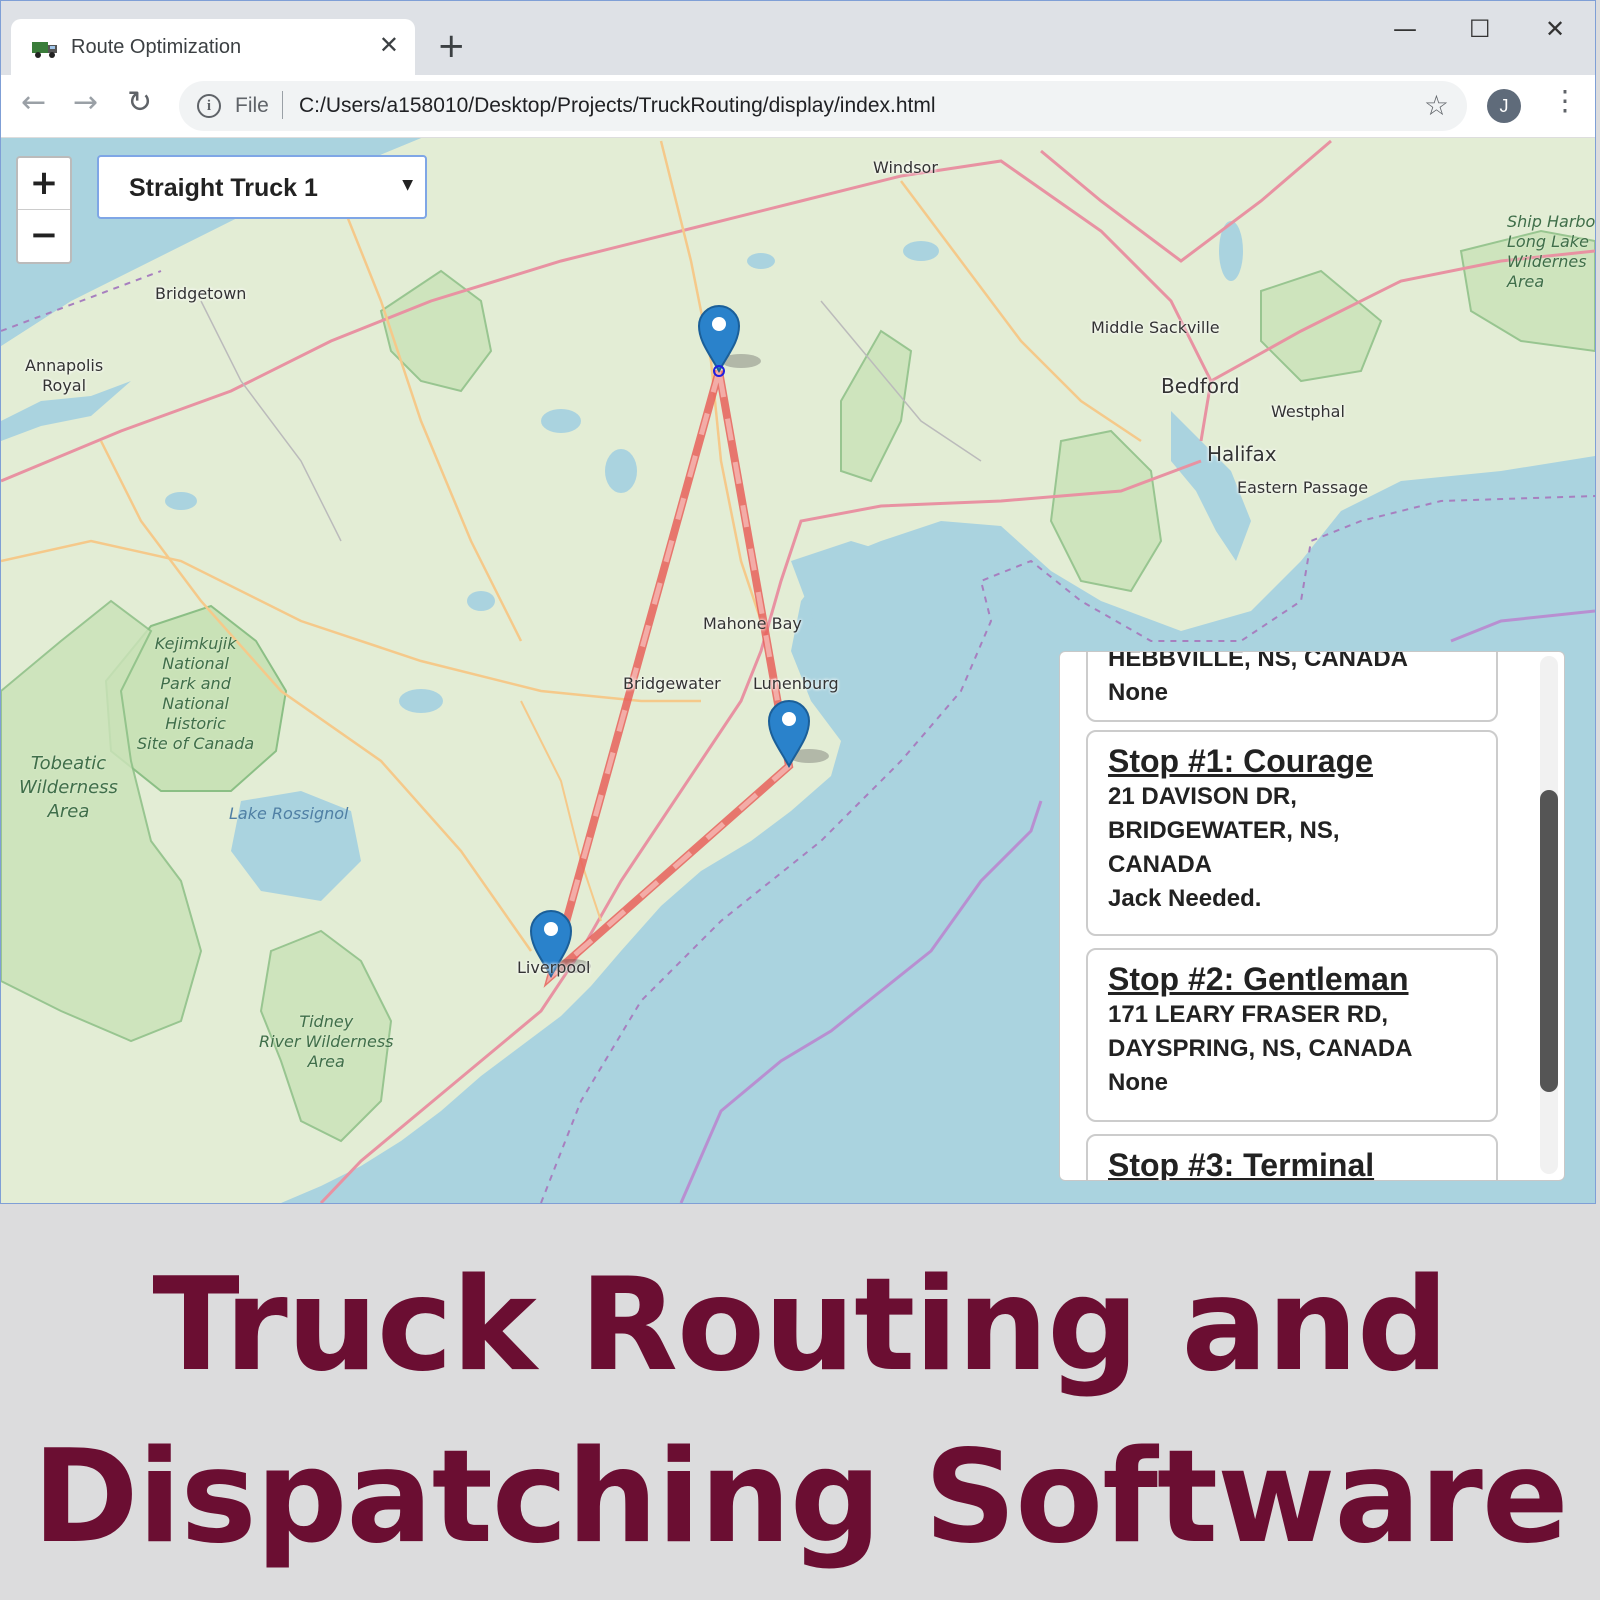 The height and width of the screenshot is (1600, 1600). What do you see at coordinates (1224, 830) in the screenshot?
I see `stop-address: BRIDGEWATER, NS,` at bounding box center [1224, 830].